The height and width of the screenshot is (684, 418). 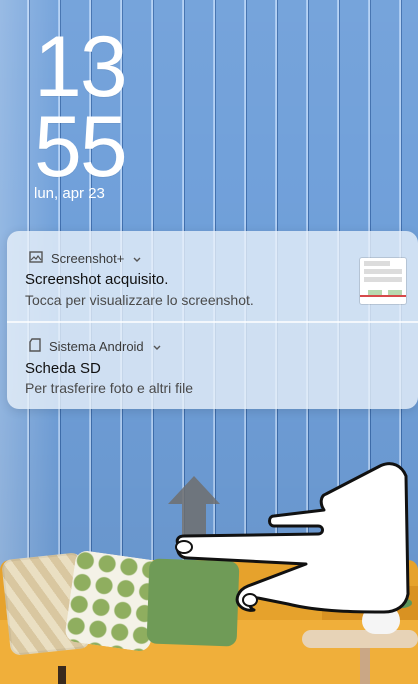 I want to click on screenshot-thumbnail, so click(x=383, y=281).